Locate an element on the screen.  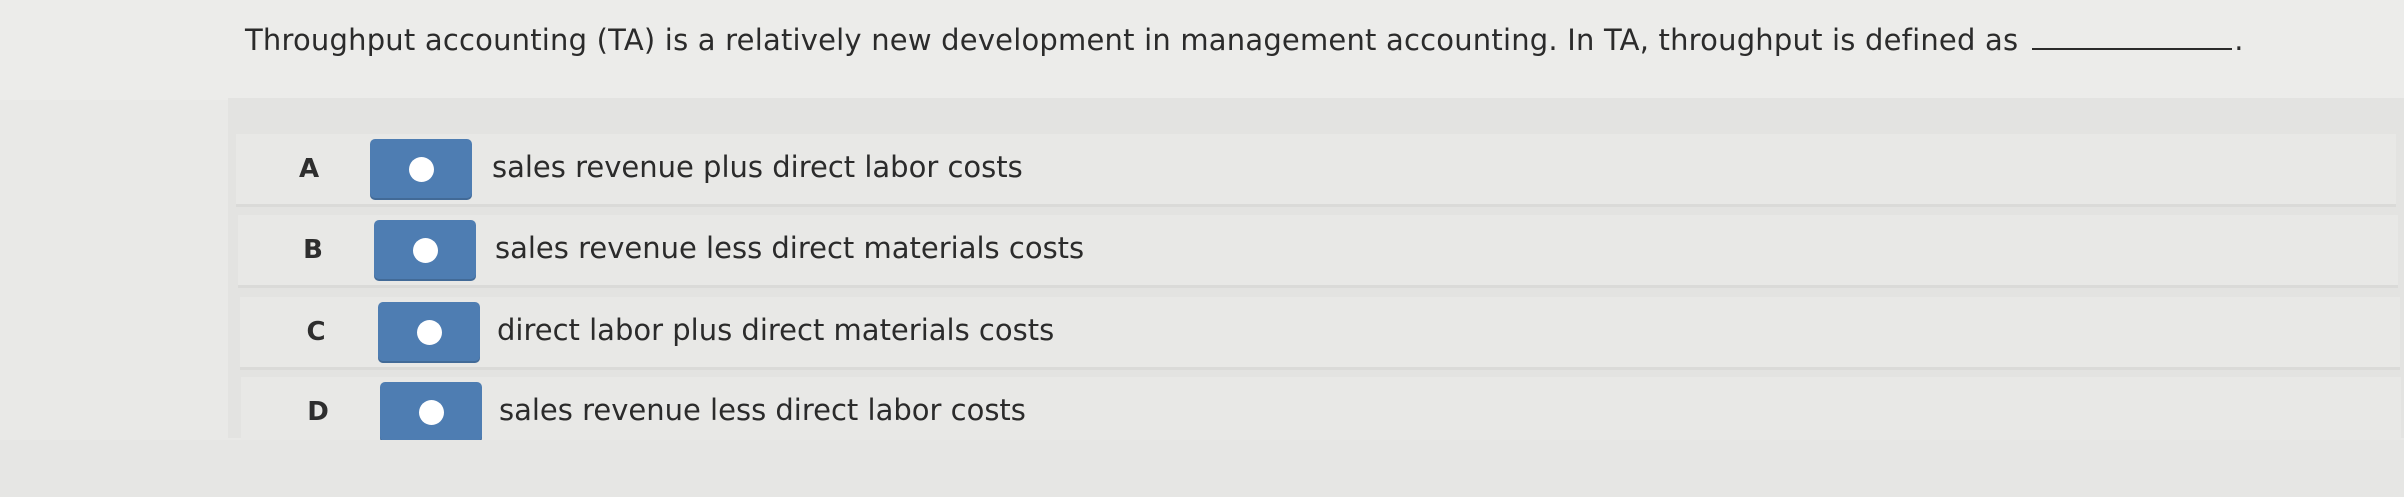
question-period: . is located at coordinates (2239, 40).